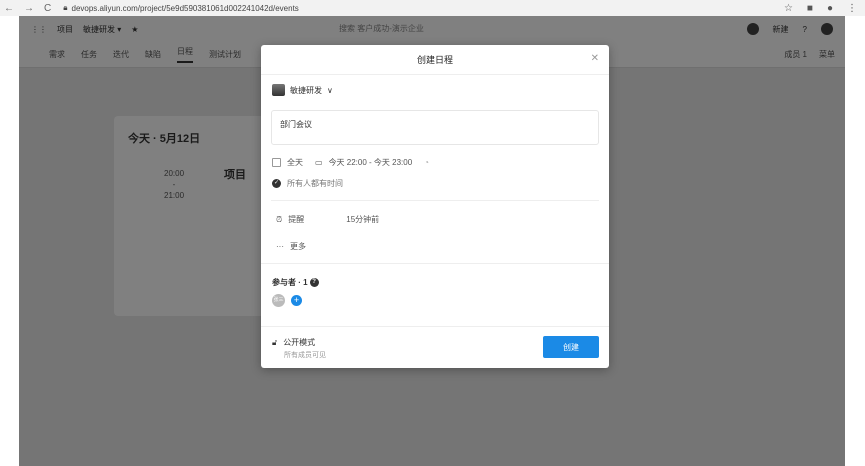  Describe the element at coordinates (571, 347) in the screenshot. I see `create-button: 创建` at that location.